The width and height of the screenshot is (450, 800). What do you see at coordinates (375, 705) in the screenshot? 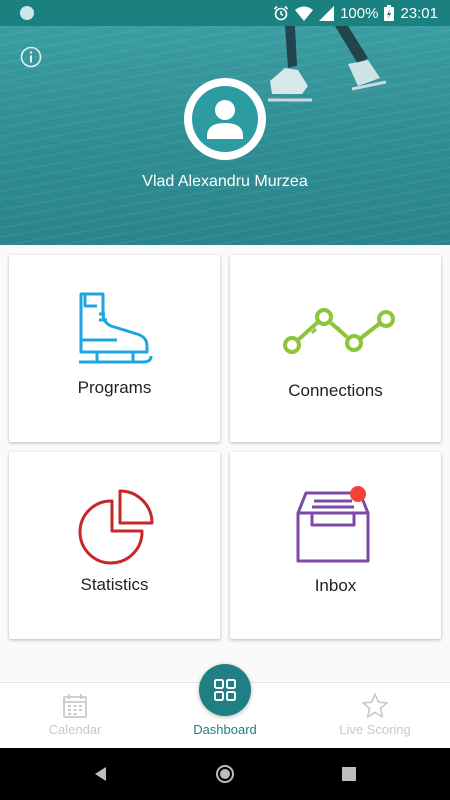
I see `star-icon` at bounding box center [375, 705].